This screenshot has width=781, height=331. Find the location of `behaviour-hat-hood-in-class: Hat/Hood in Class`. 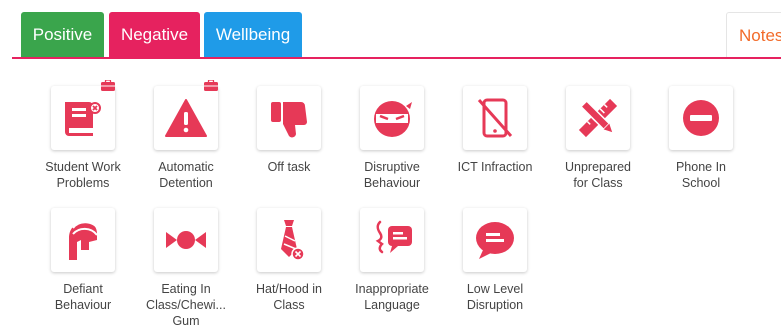

behaviour-hat-hood-in-class: Hat/Hood in Class is located at coordinates (289, 260).